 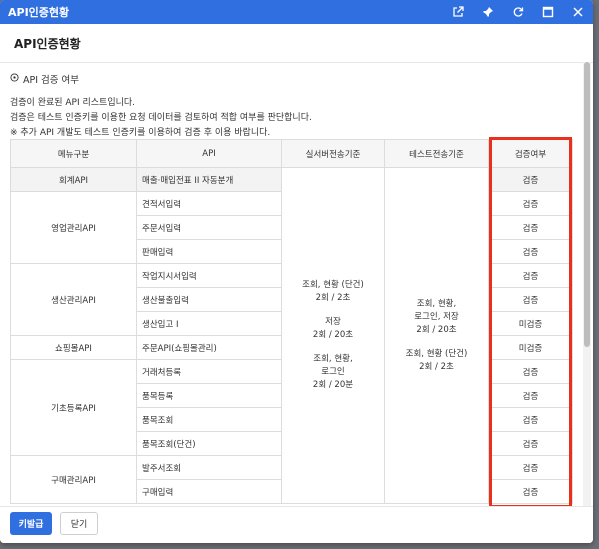 I want to click on section-title: API 검증 여부, so click(x=44, y=79).